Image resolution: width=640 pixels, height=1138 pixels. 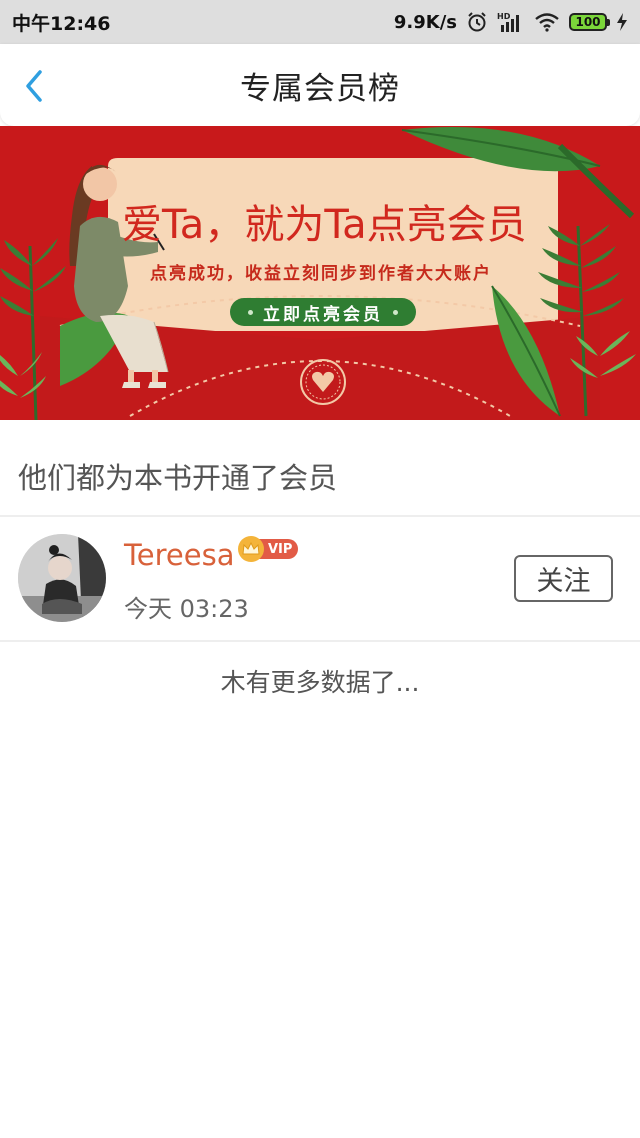 I want to click on battery-icon: 100, so click(x=589, y=22).